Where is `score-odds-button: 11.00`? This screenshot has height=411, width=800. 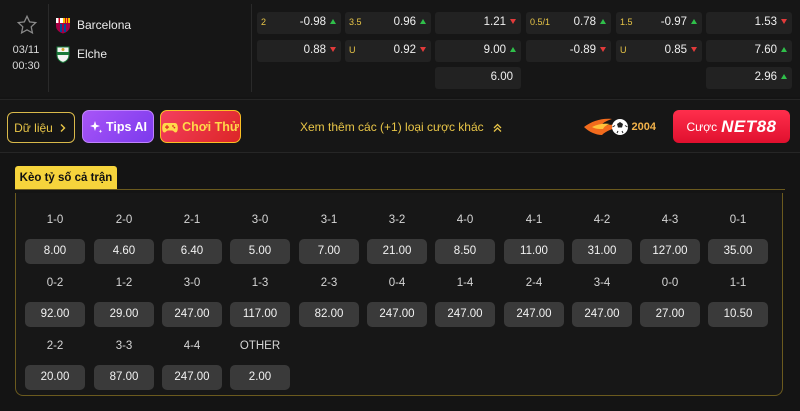 score-odds-button: 11.00 is located at coordinates (534, 251).